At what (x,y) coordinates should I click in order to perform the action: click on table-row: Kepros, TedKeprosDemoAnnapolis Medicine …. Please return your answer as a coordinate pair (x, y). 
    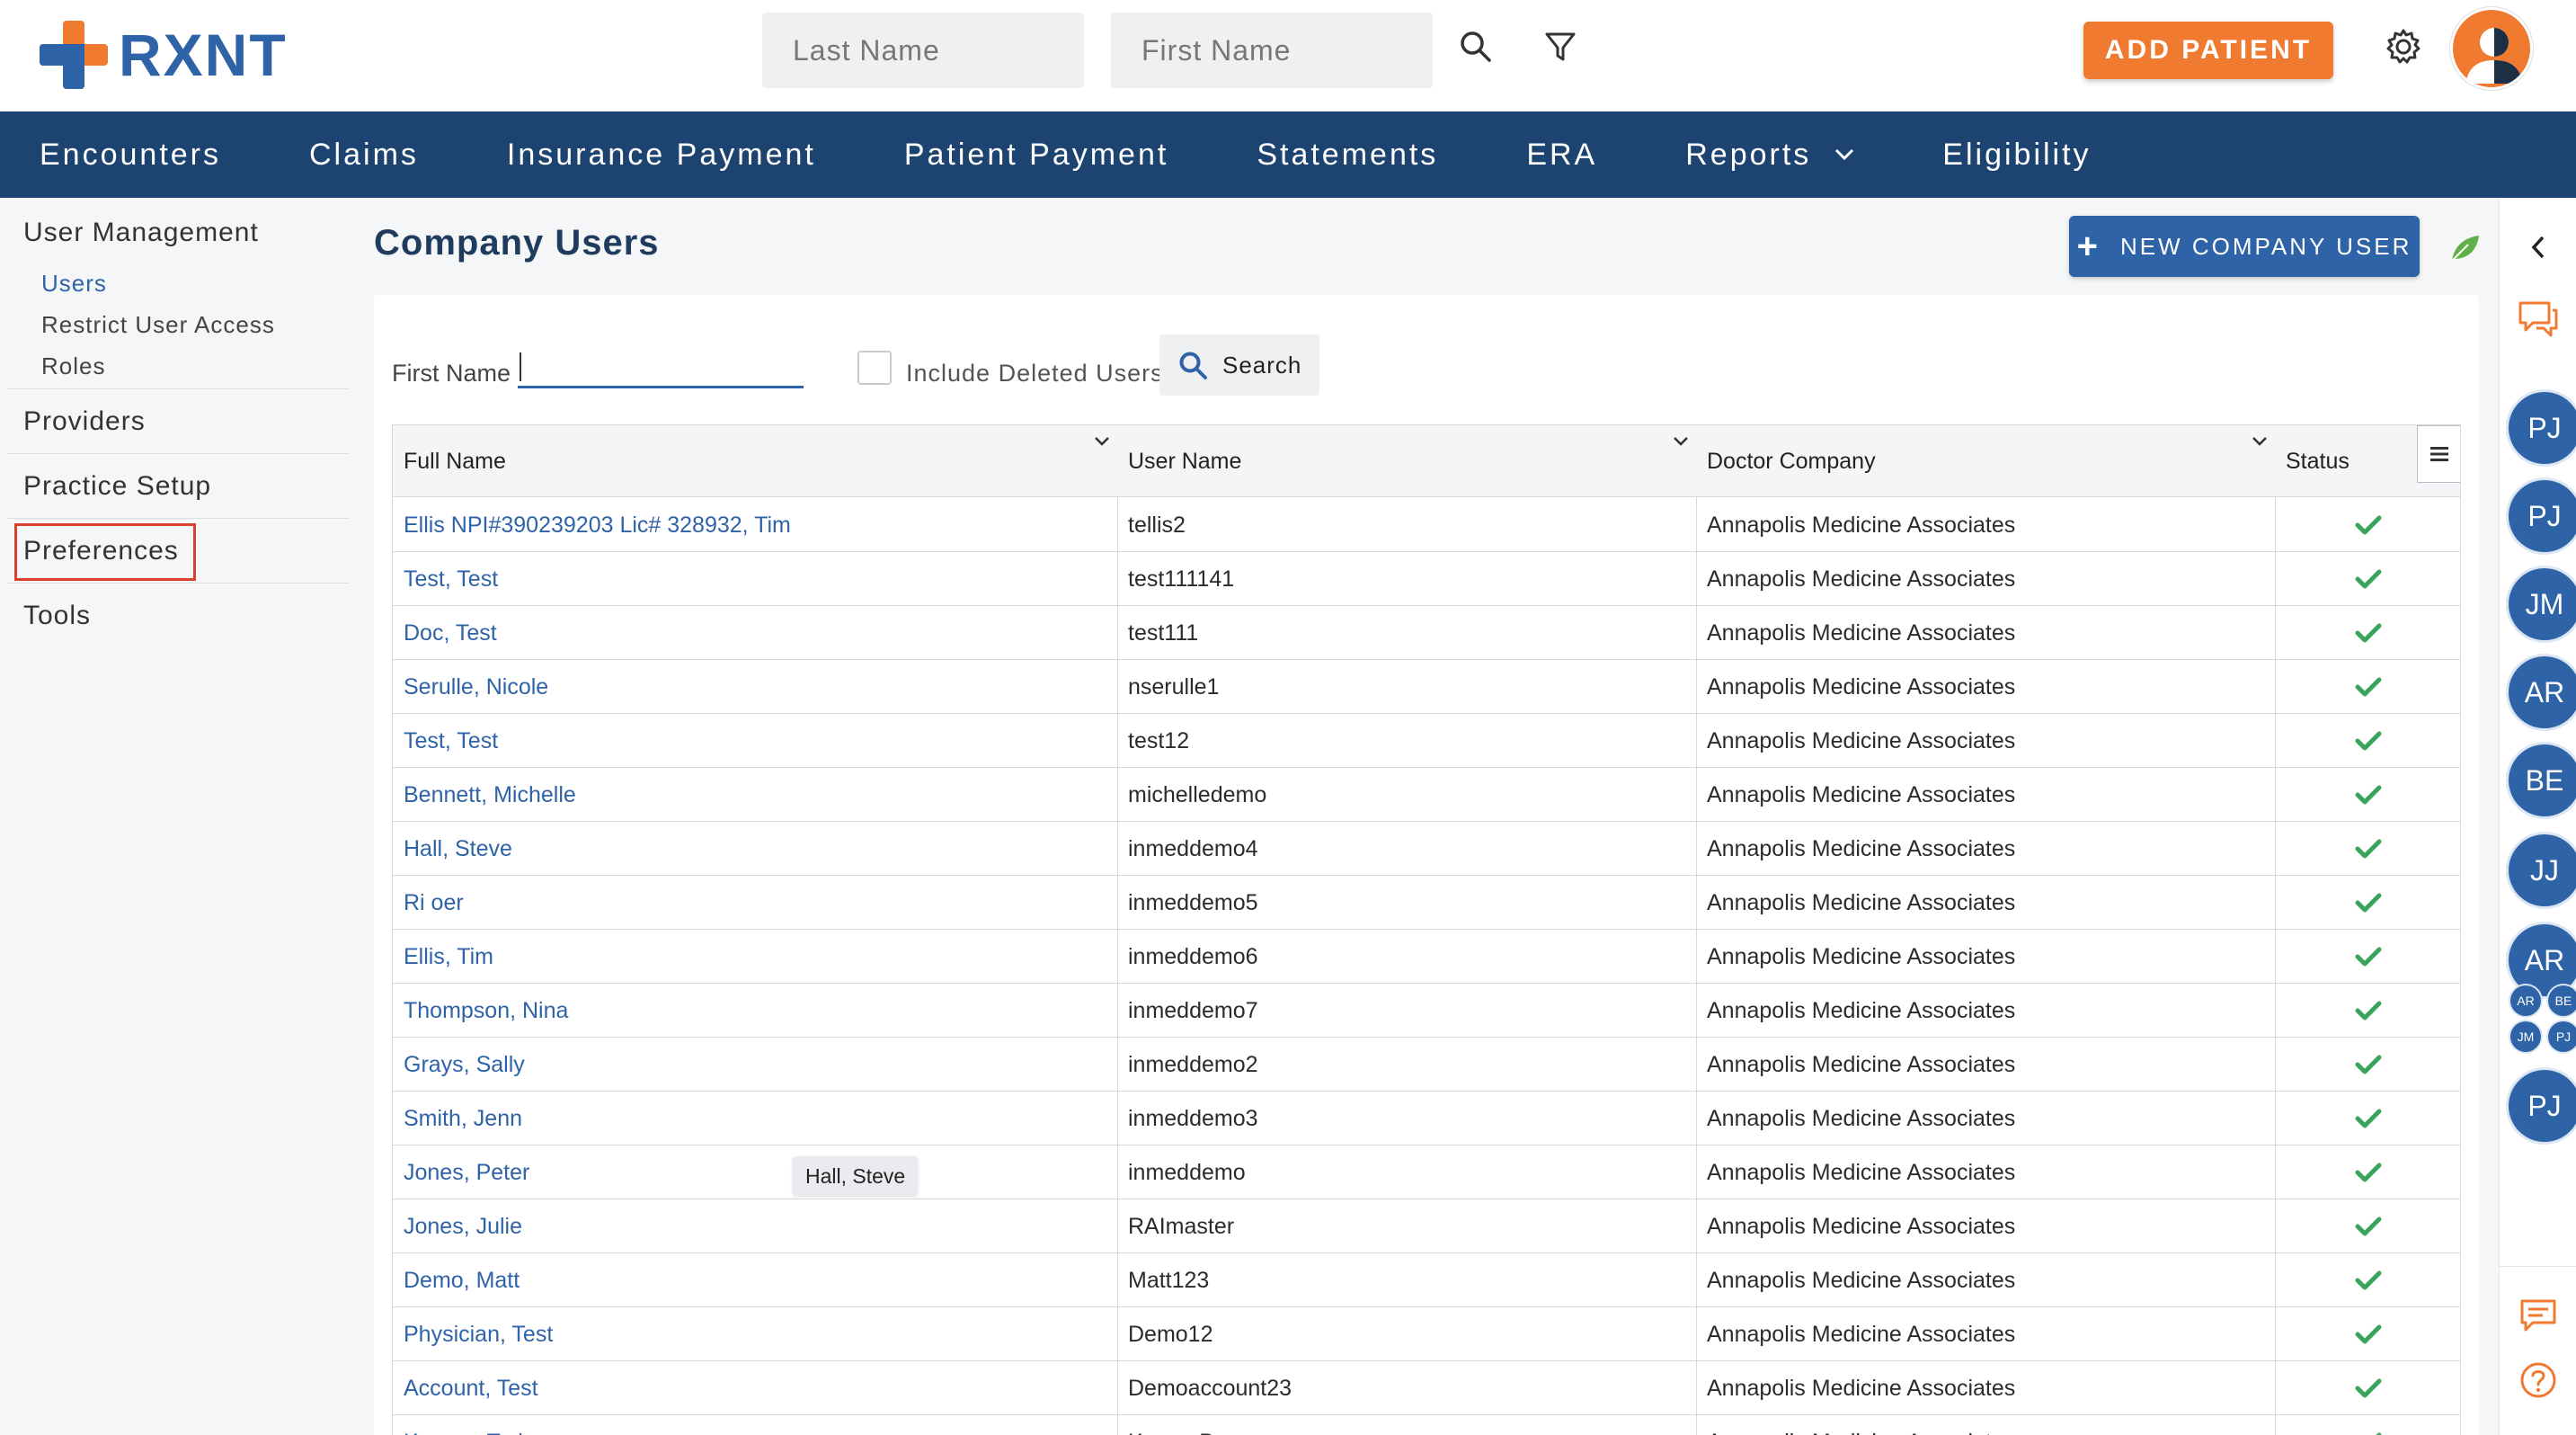
    Looking at the image, I should click on (1426, 1425).